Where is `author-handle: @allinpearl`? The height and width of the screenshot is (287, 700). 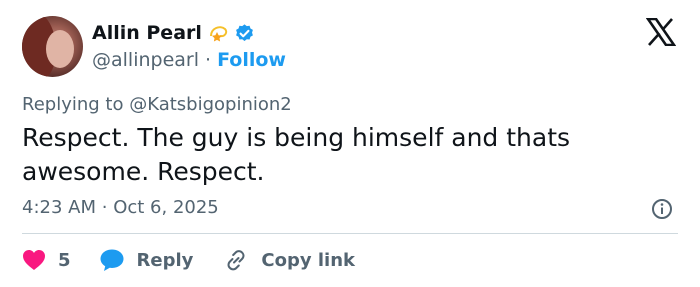
author-handle: @allinpearl is located at coordinates (145, 60).